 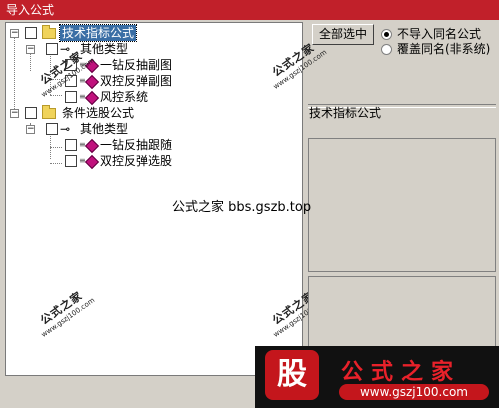 What do you see at coordinates (414, 392) in the screenshot?
I see `banner-url: www.gszj100.com` at bounding box center [414, 392].